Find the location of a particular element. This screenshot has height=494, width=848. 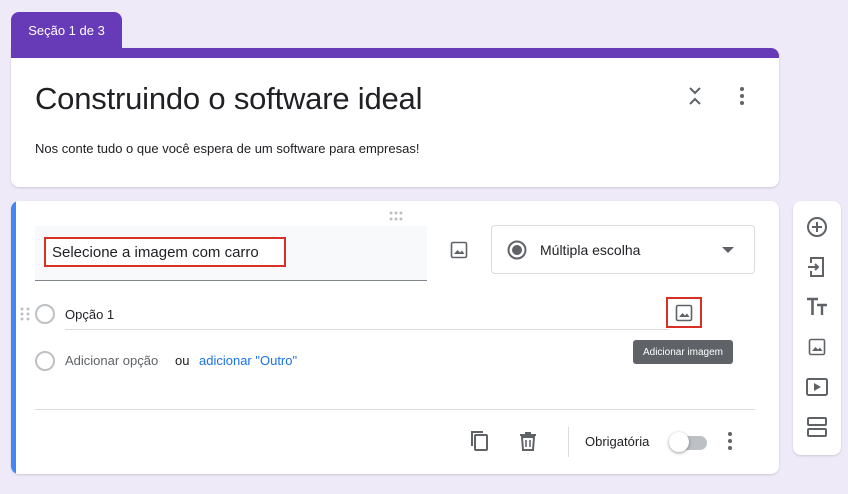

title-icon is located at coordinates (817, 307).